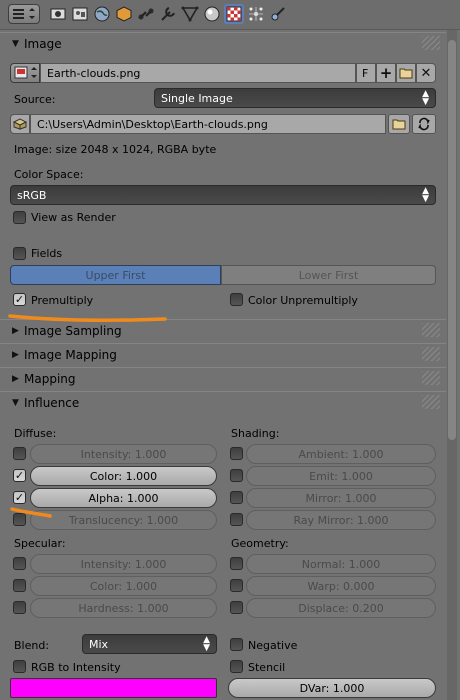  I want to click on diffuse-slider: Color: 1.000, so click(123, 476).